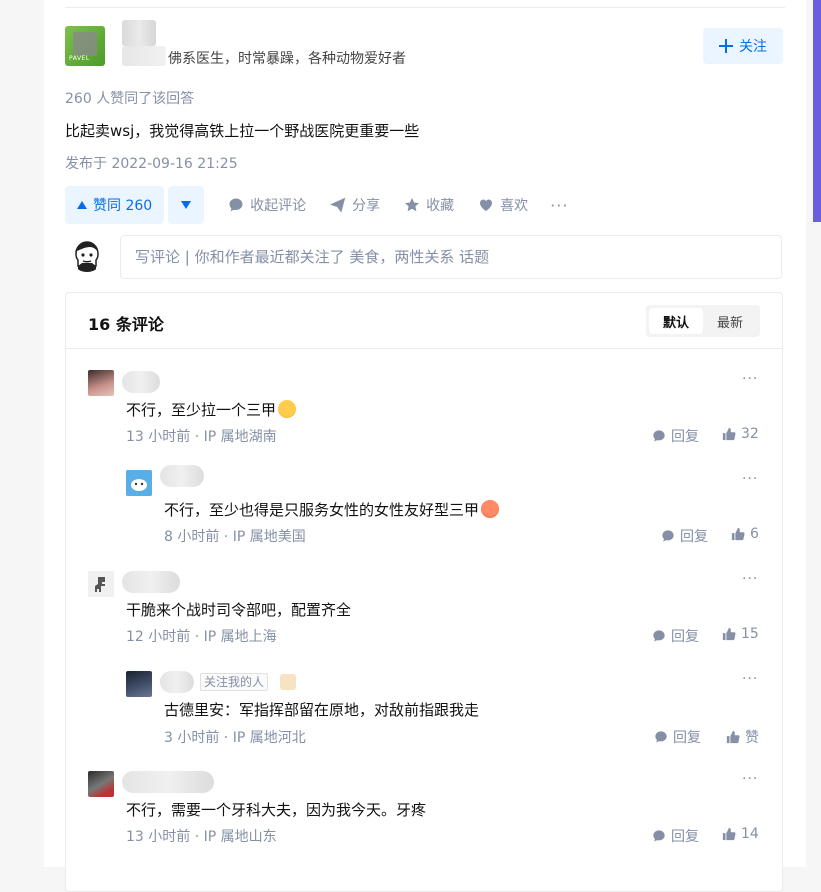  I want to click on comment-text: 不行，需要一个牙科大夫，因为我今天。牙疼, so click(276, 810).